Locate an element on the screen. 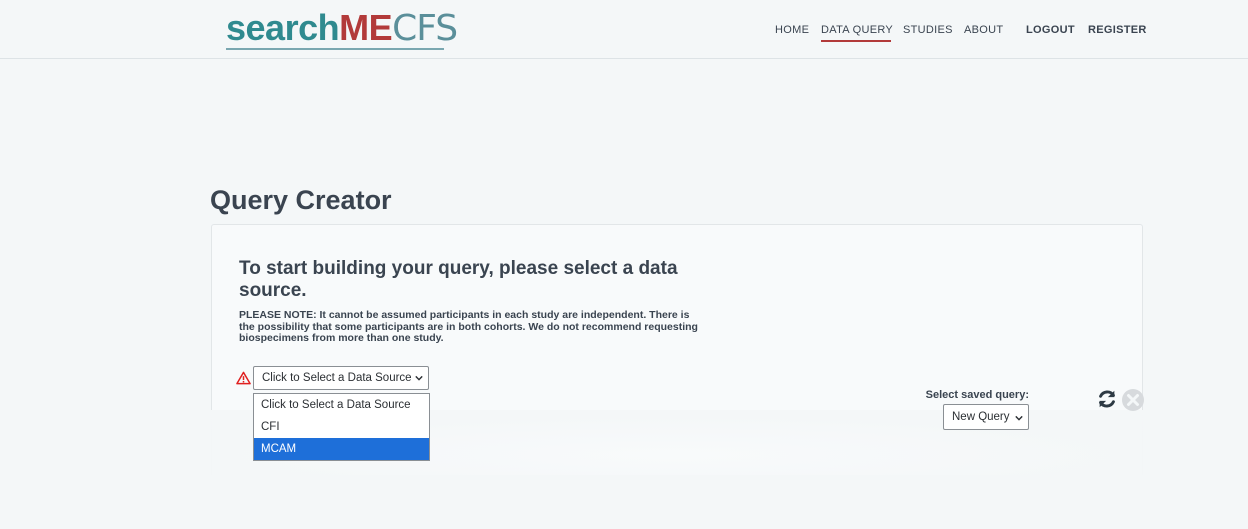 This screenshot has height=529, width=1248. nav-home: HOME is located at coordinates (792, 30).